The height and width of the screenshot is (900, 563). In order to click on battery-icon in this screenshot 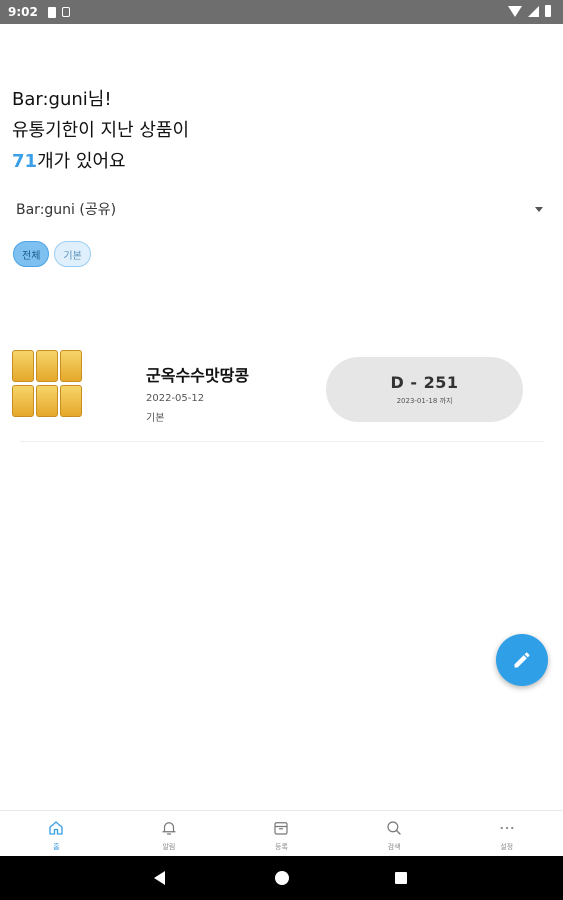, I will do `click(548, 11)`.